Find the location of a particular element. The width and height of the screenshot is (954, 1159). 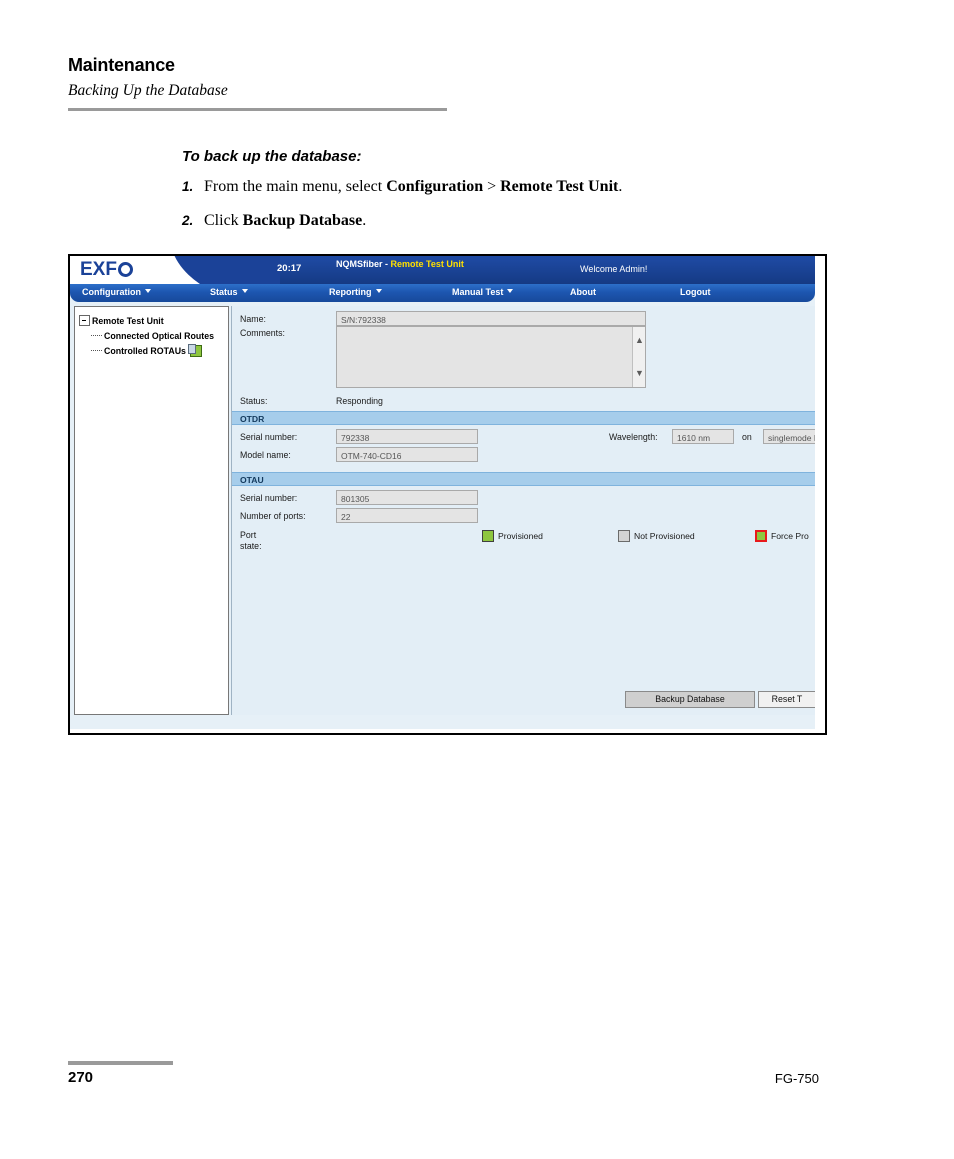

tree-item-remote-test-unit: Remote Test Unit is located at coordinates (151, 320).